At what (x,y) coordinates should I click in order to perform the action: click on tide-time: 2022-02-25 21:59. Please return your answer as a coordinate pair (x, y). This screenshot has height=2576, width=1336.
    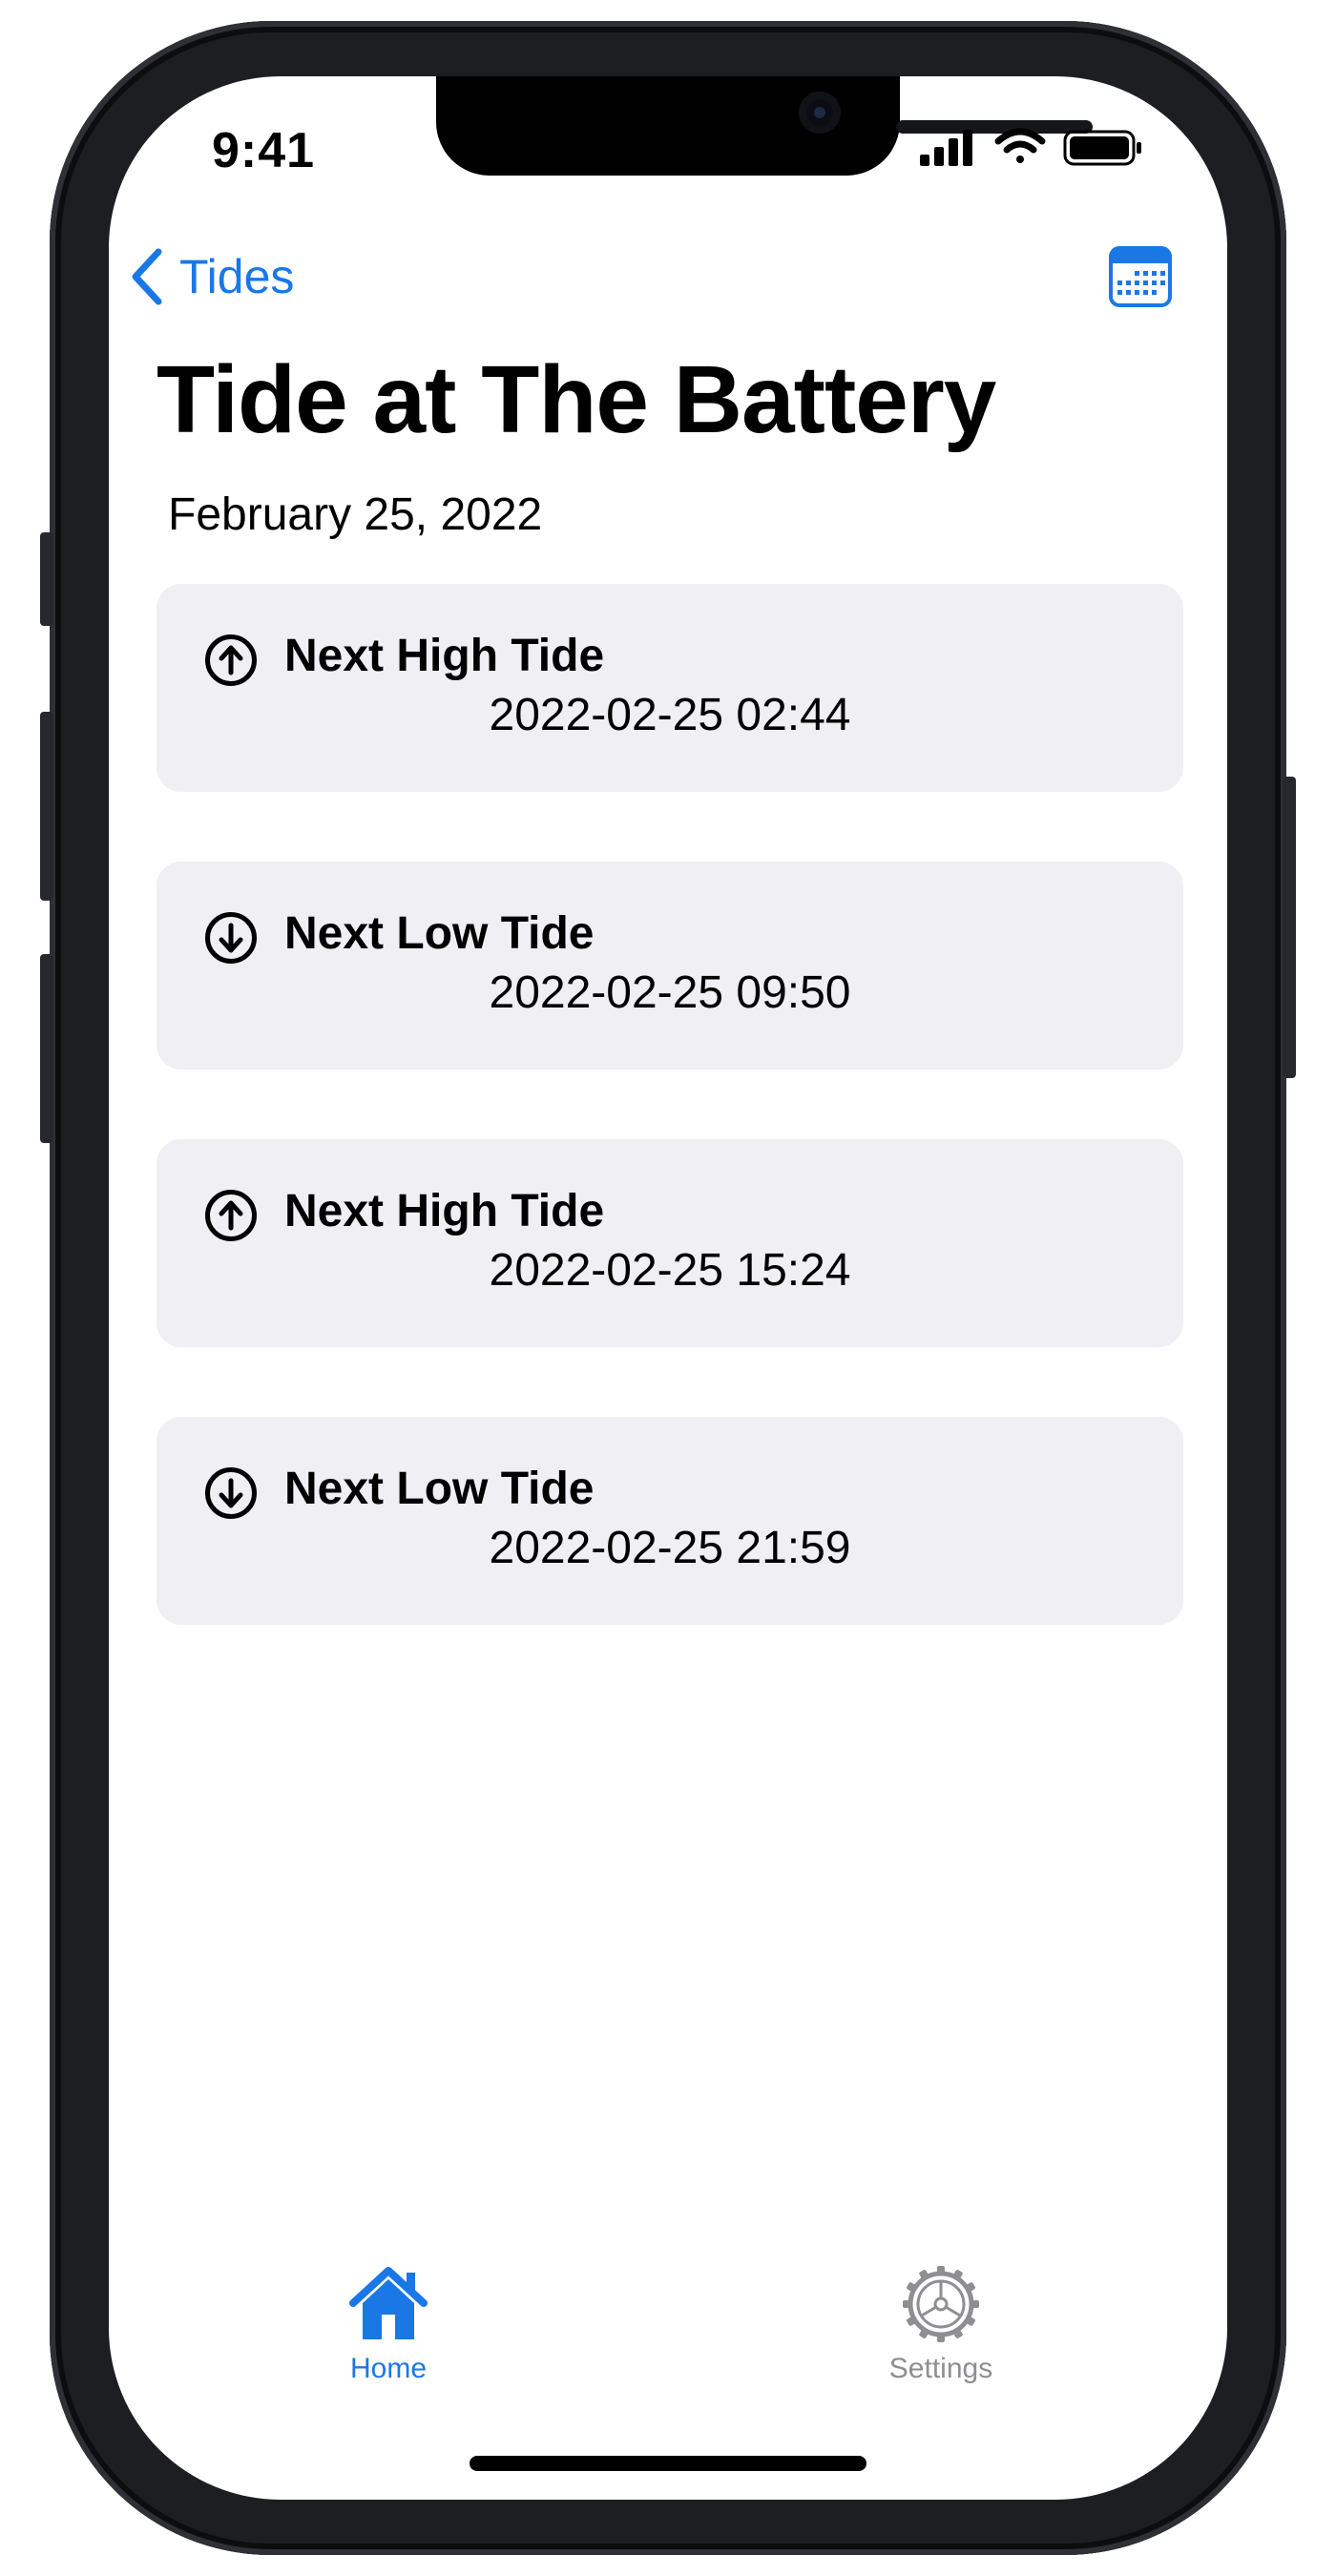
    Looking at the image, I should click on (670, 1548).